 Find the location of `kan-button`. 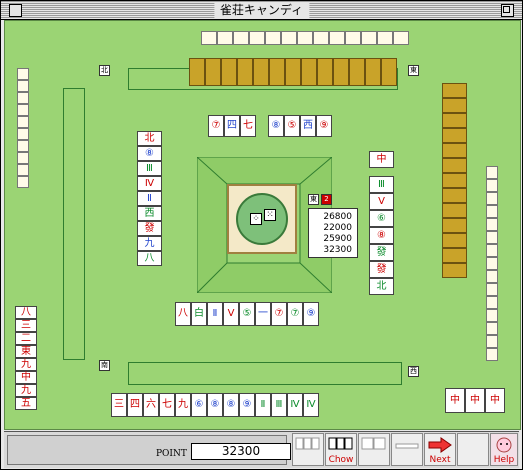

kan-button is located at coordinates (374, 449).